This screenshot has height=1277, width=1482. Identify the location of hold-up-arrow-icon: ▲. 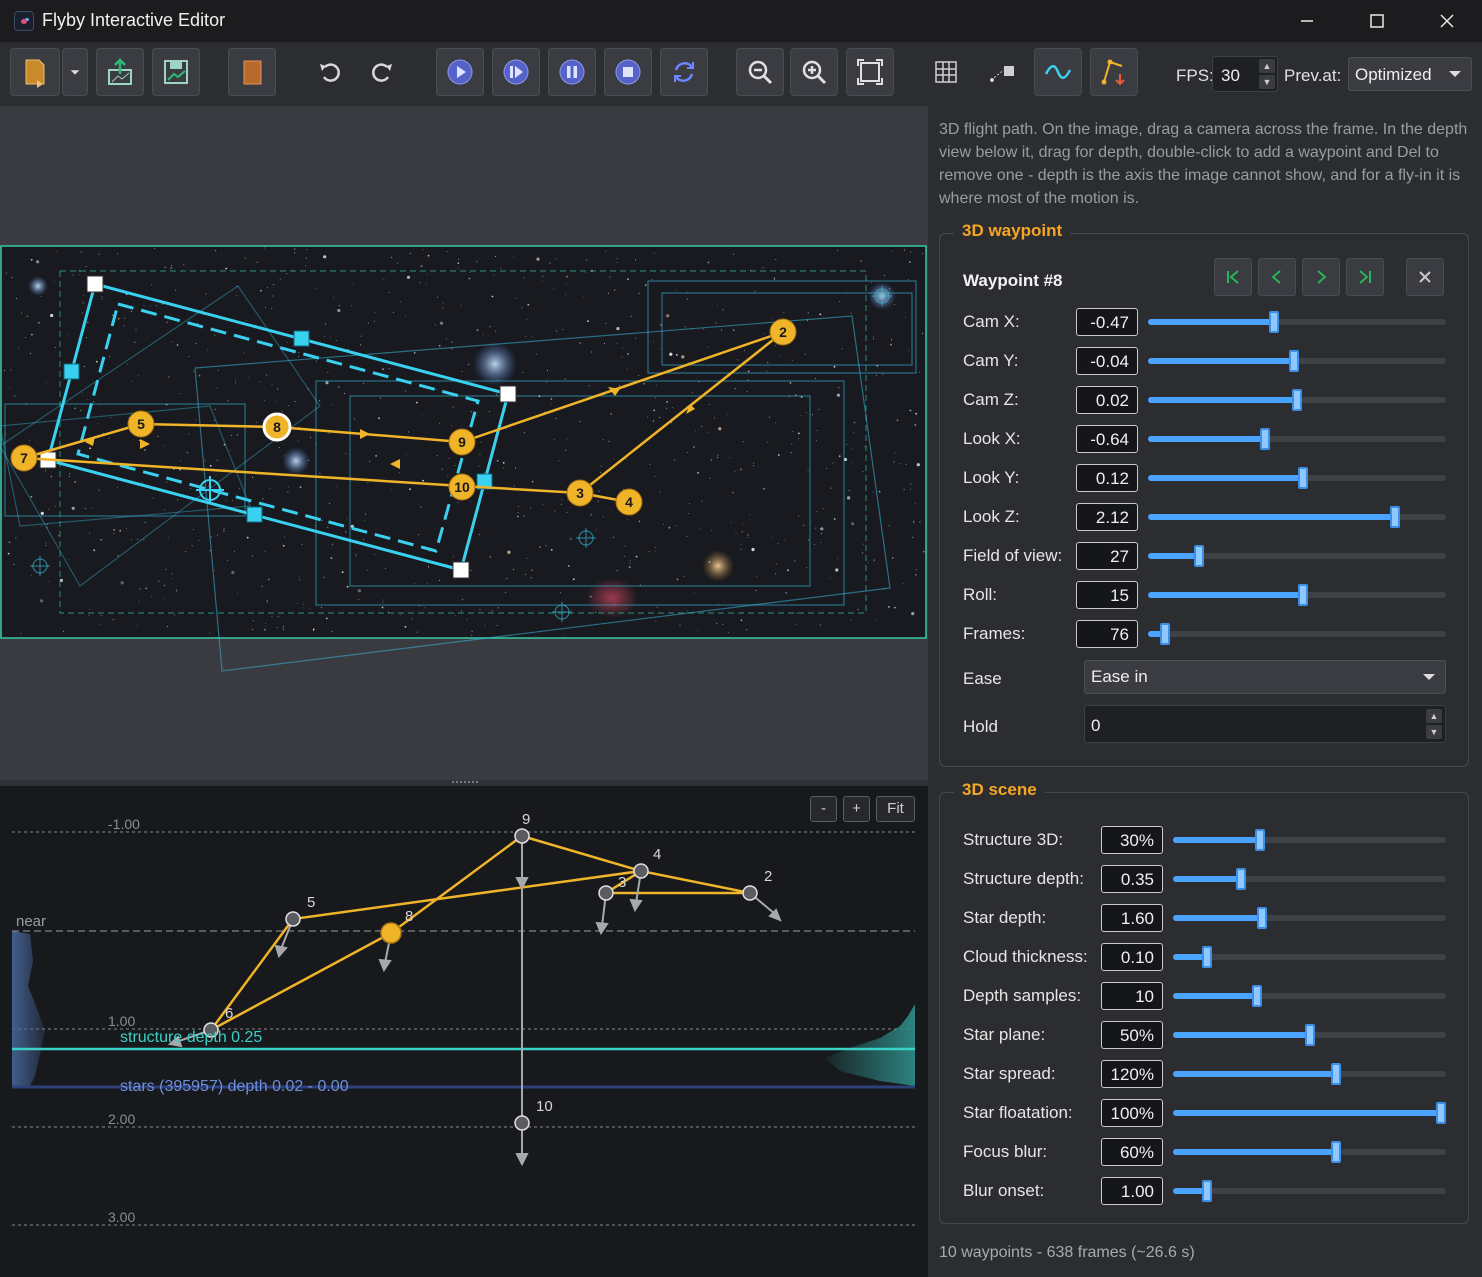
(1434, 716).